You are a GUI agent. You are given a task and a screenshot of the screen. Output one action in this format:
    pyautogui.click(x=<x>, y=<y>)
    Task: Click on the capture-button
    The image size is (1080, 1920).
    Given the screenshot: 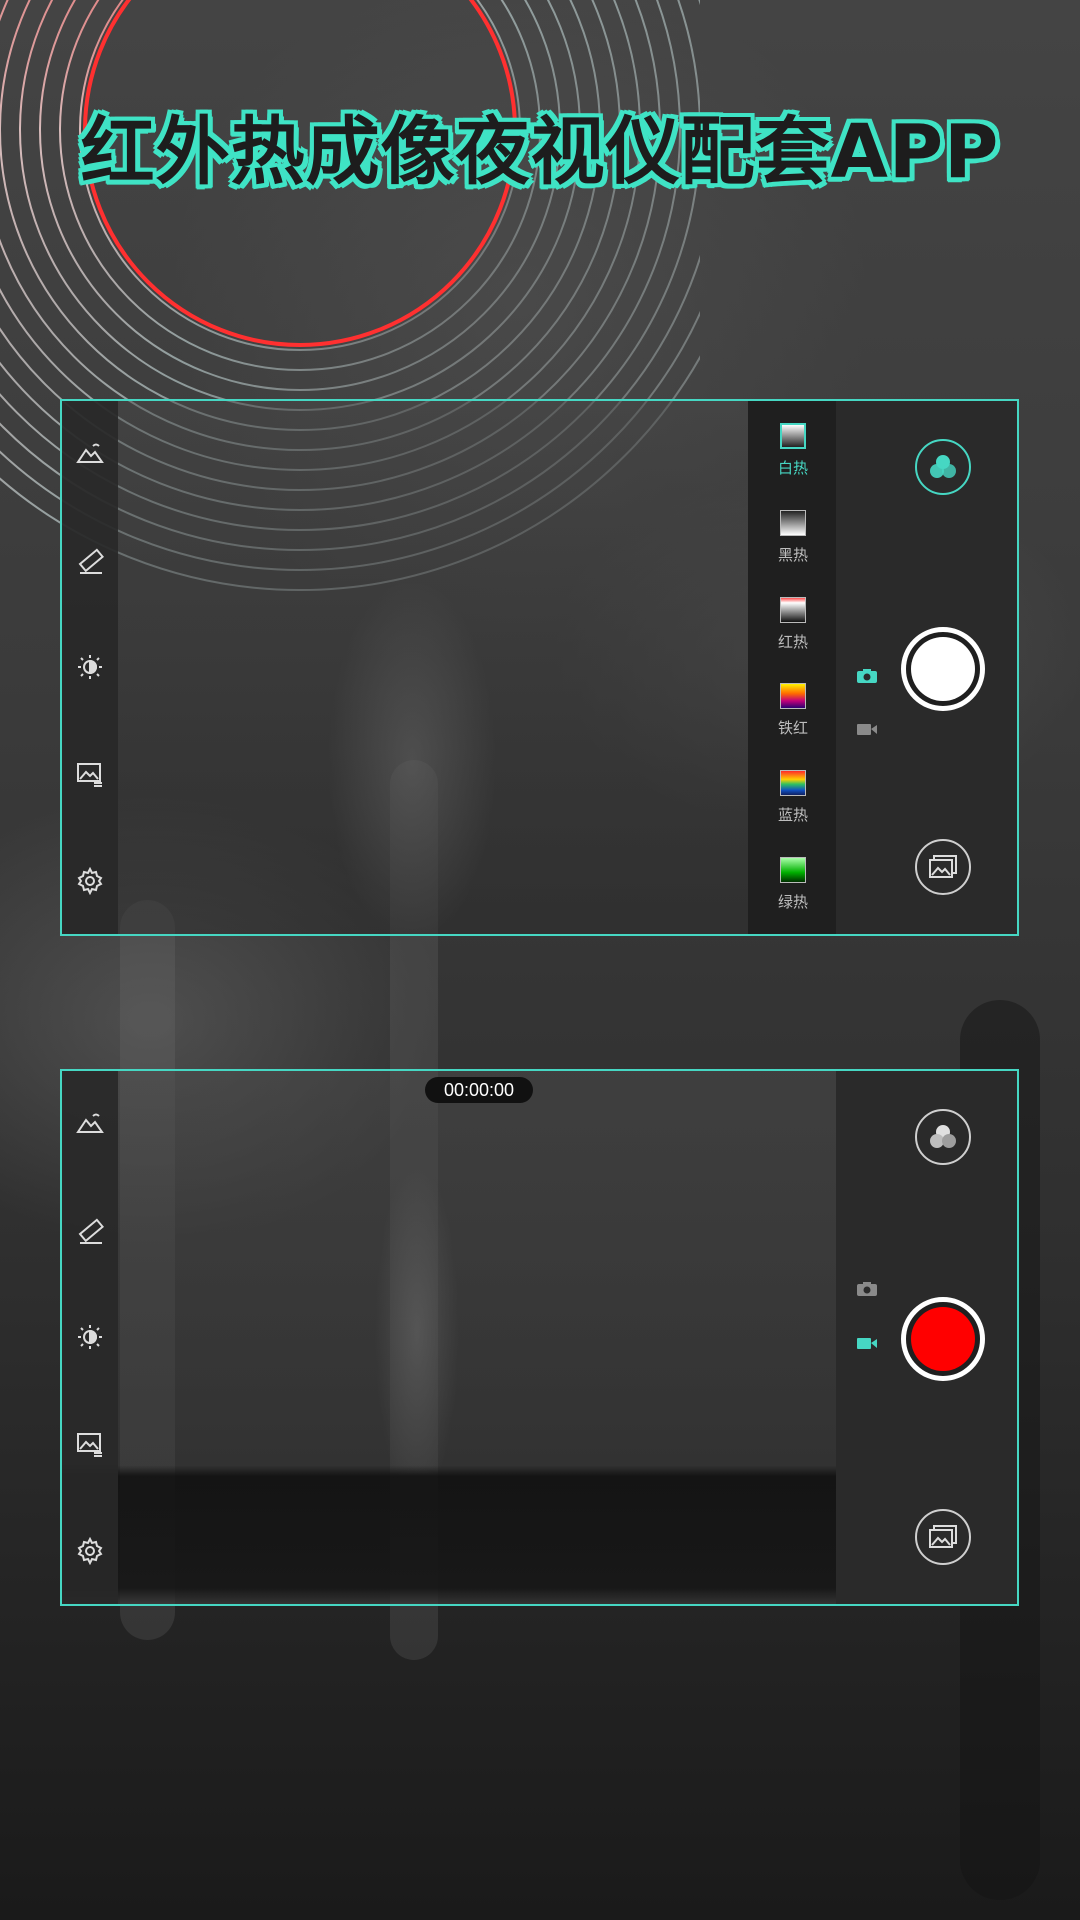 What is the action you would take?
    pyautogui.click(x=943, y=669)
    